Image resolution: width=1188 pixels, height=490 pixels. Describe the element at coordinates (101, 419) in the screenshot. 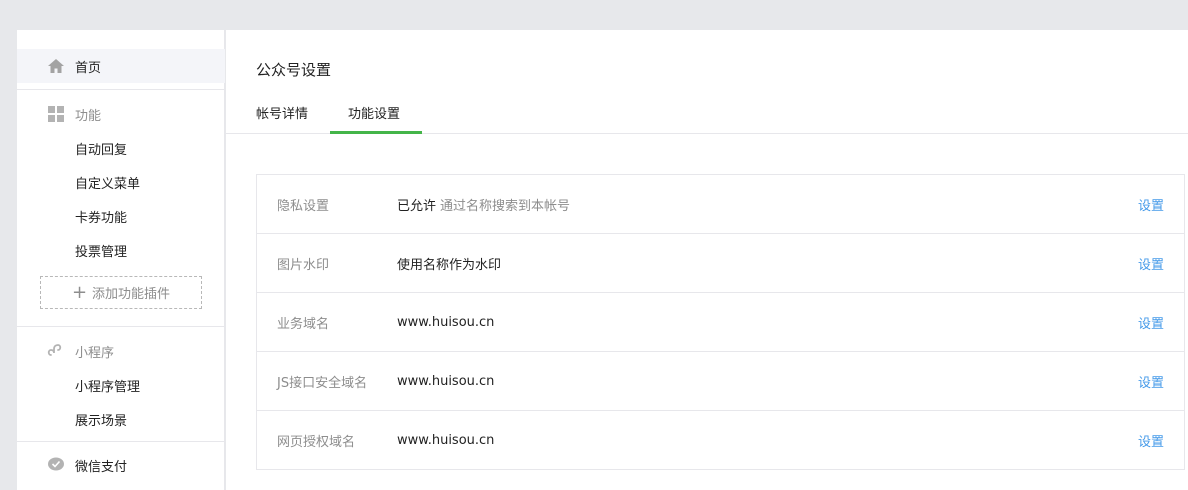

I see `sidebar-item-scenes: 展示场景` at that location.